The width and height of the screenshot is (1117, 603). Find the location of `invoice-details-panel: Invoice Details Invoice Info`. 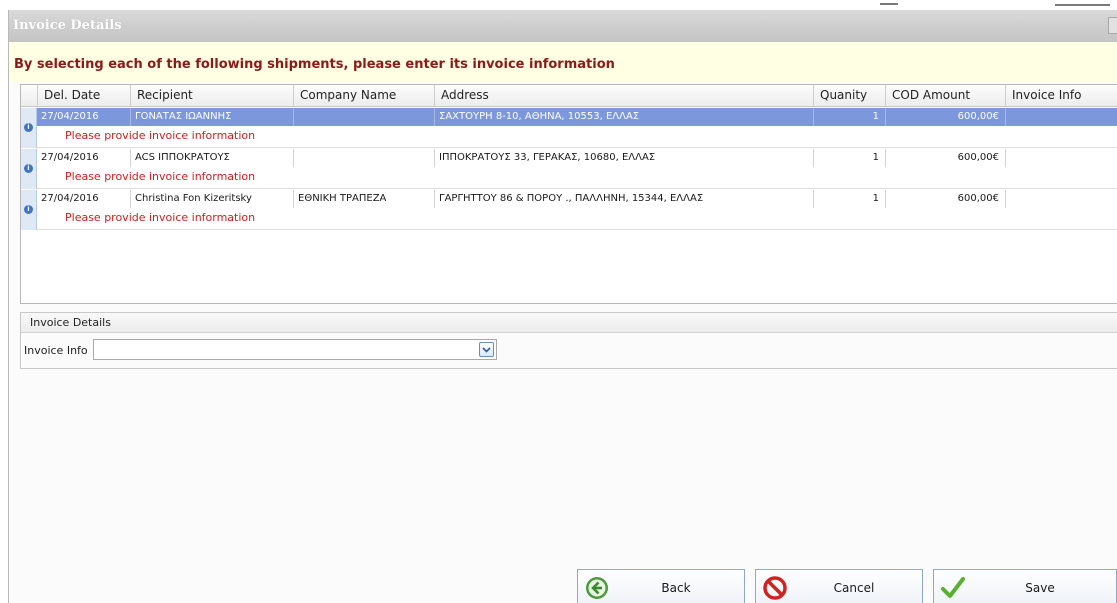

invoice-details-panel: Invoice Details Invoice Info is located at coordinates (568, 340).